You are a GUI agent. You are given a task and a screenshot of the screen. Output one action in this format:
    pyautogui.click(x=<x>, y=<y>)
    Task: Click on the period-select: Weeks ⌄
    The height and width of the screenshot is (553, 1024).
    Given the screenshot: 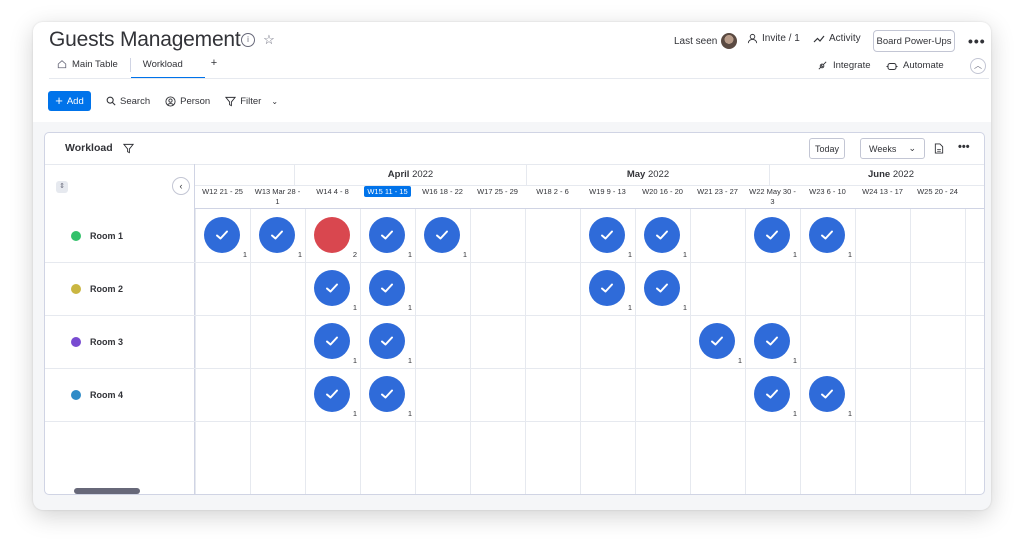 What is the action you would take?
    pyautogui.click(x=892, y=148)
    